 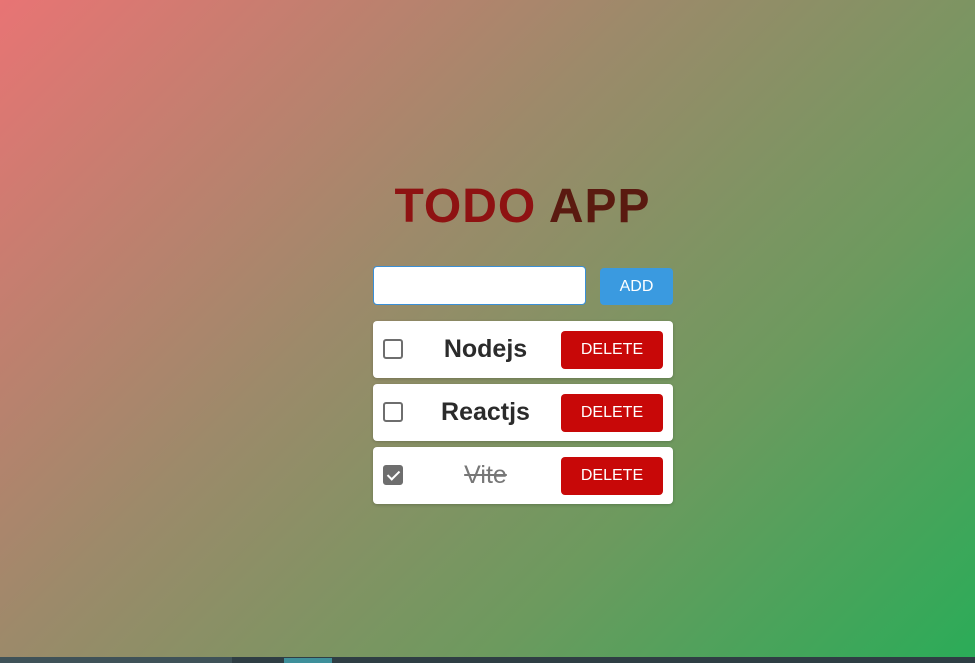 I want to click on todo-item-vite: Vite DELETE, so click(x=523, y=475).